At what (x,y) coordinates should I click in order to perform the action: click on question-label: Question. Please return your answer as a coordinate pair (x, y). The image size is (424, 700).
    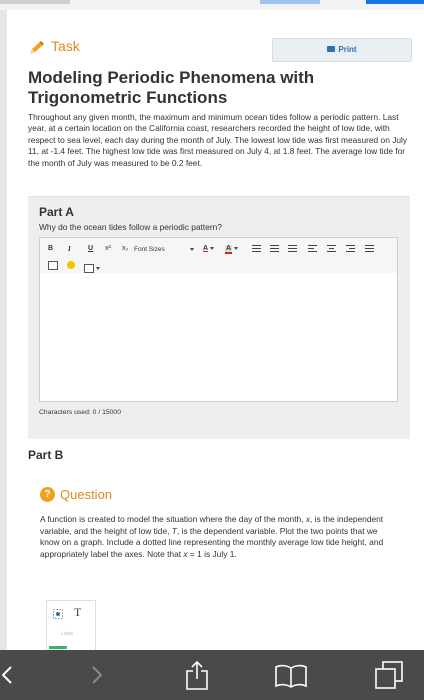
    Looking at the image, I should click on (86, 494).